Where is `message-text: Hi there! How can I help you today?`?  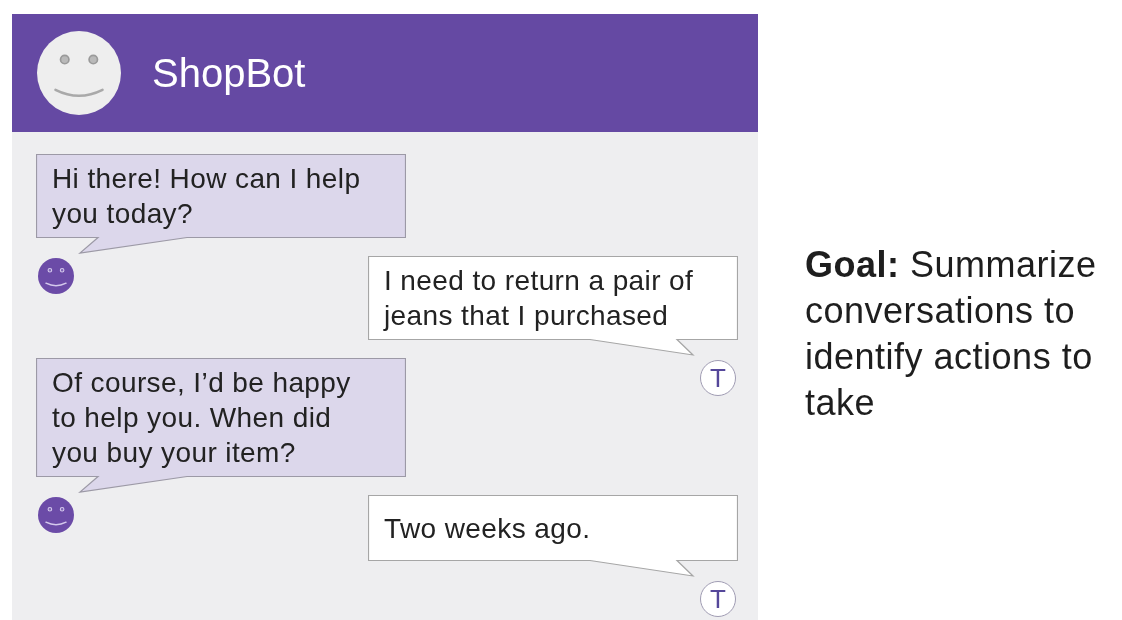
message-text: Hi there! How can I help you today? is located at coordinates (207, 196).